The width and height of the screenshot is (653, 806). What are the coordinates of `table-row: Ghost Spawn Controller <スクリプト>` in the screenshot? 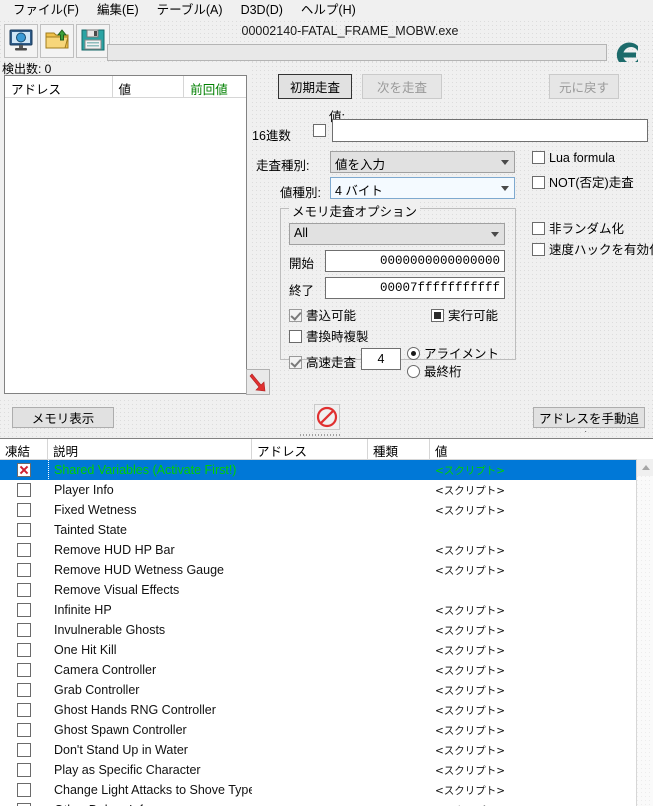 It's located at (326, 730).